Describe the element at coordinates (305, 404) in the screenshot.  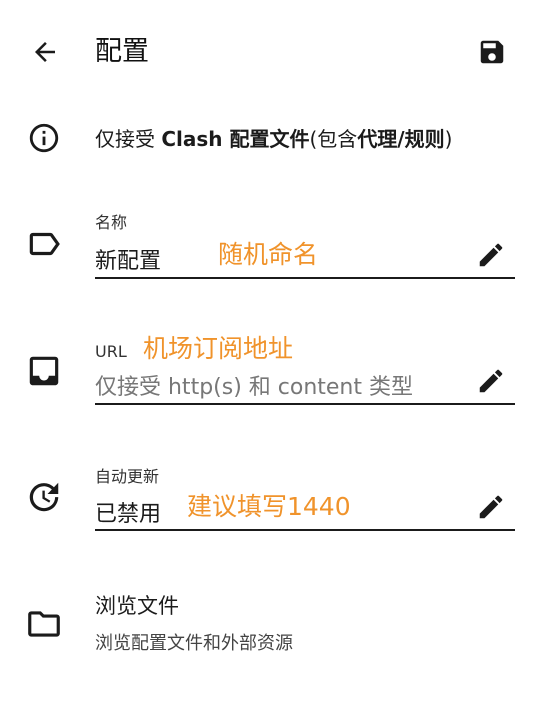
I see `url-field-underline` at that location.